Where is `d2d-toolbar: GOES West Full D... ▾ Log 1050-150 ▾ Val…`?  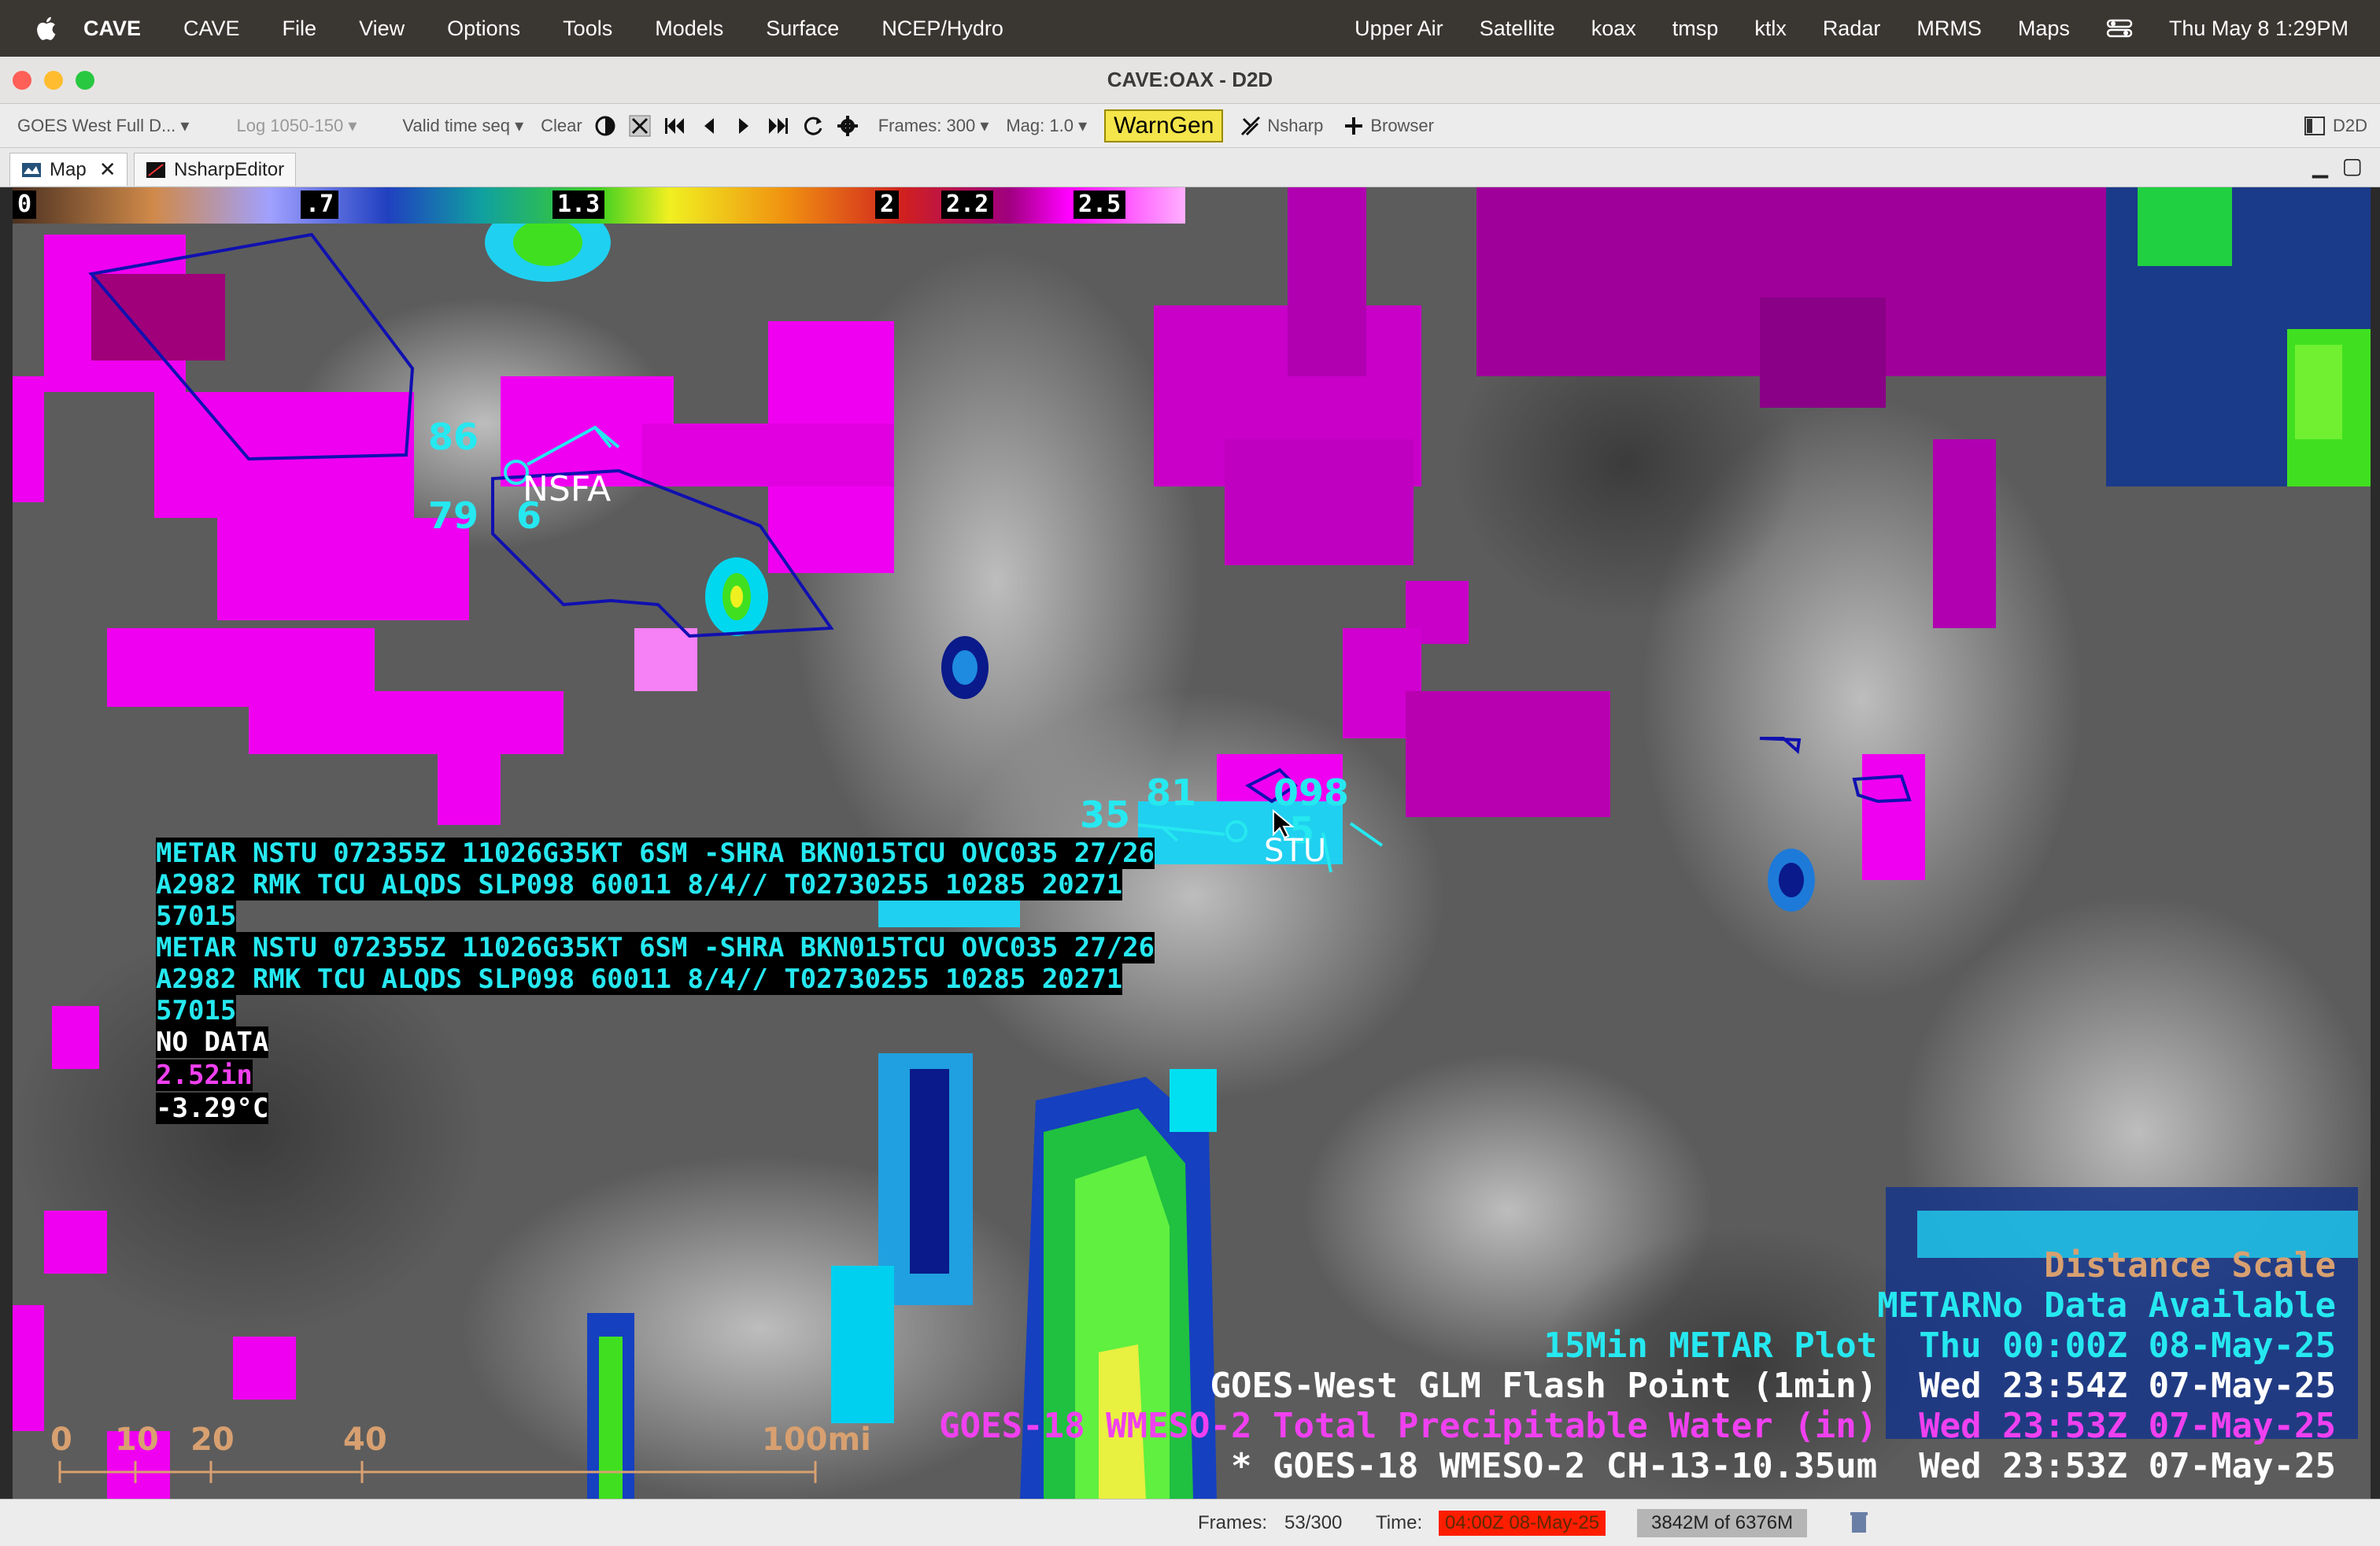 d2d-toolbar: GOES West Full D... ▾ Log 1050-150 ▾ Val… is located at coordinates (1190, 126).